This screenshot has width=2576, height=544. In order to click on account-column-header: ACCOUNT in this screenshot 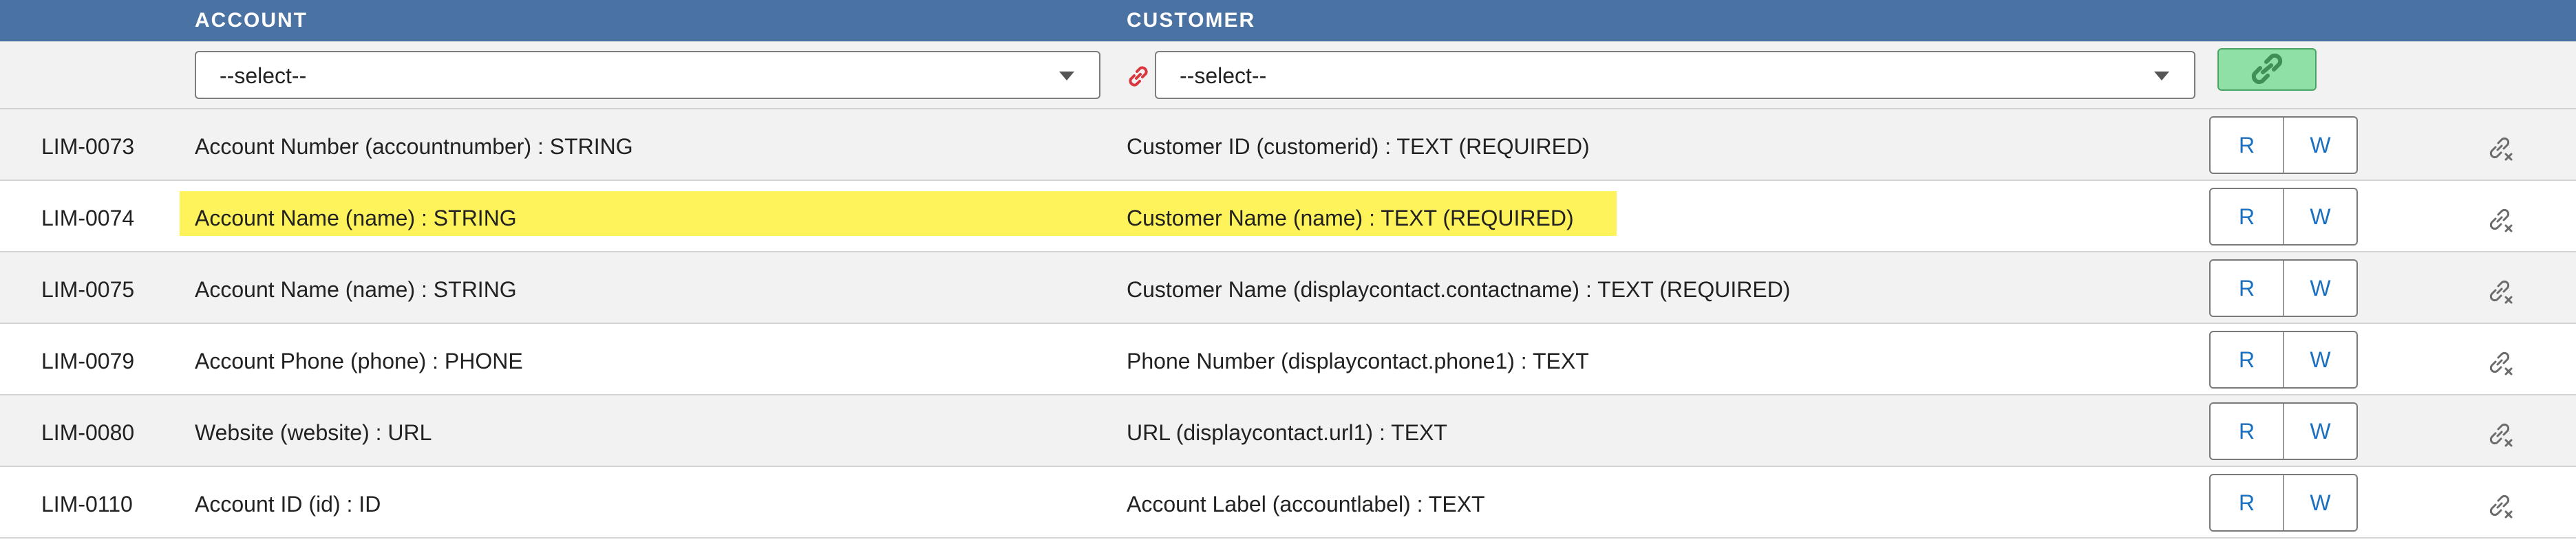, I will do `click(251, 20)`.